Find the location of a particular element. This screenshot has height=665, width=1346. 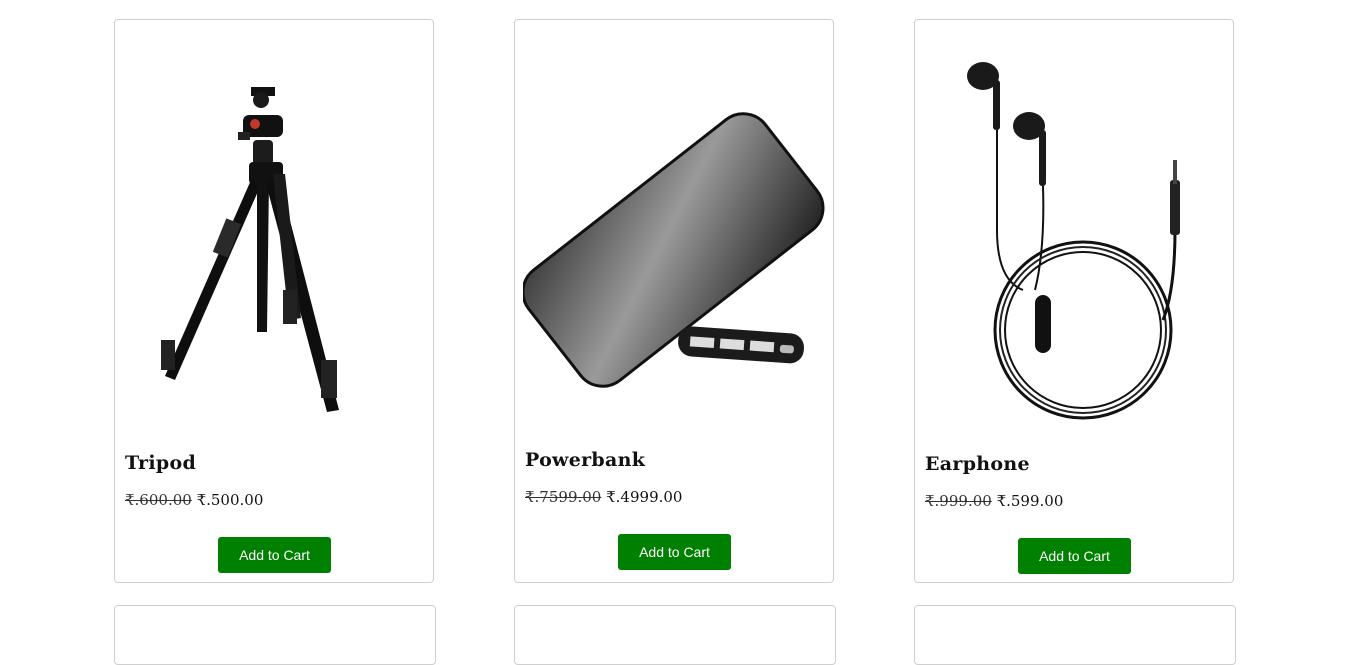

product-title: Earphone is located at coordinates (977, 464).